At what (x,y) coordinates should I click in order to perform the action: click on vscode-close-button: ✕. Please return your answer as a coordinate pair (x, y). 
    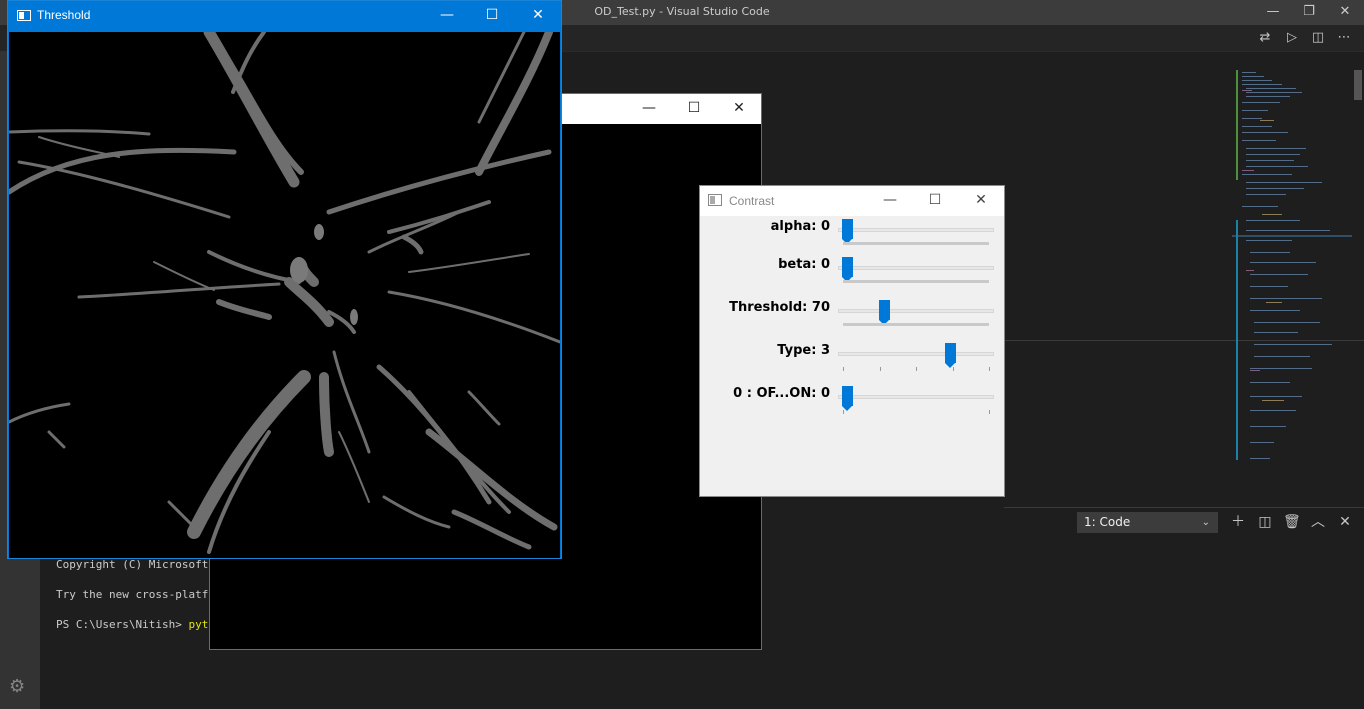
    Looking at the image, I should click on (1343, 12).